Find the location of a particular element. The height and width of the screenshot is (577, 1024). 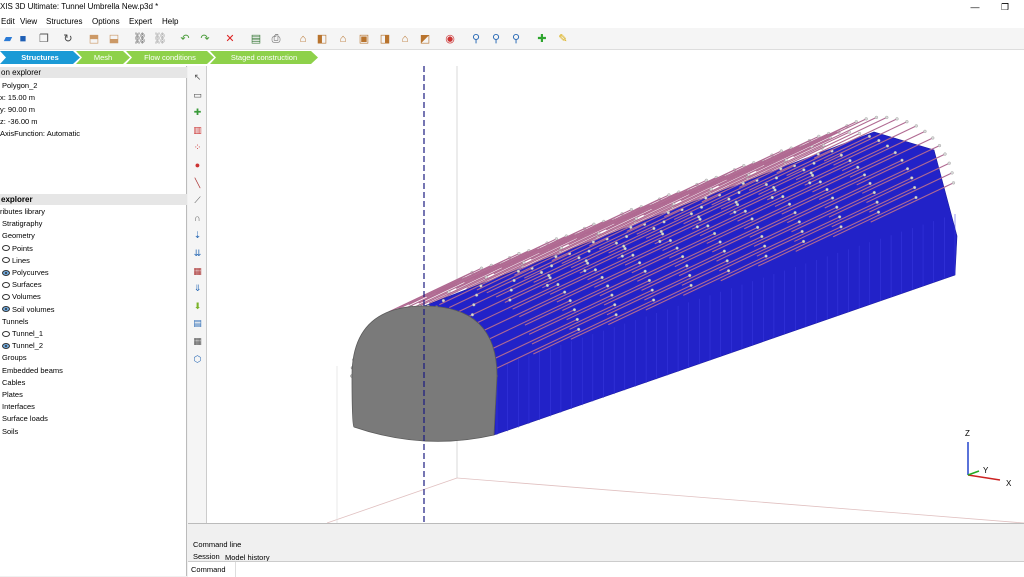

export-icon: ⬓ is located at coordinates (114, 39).